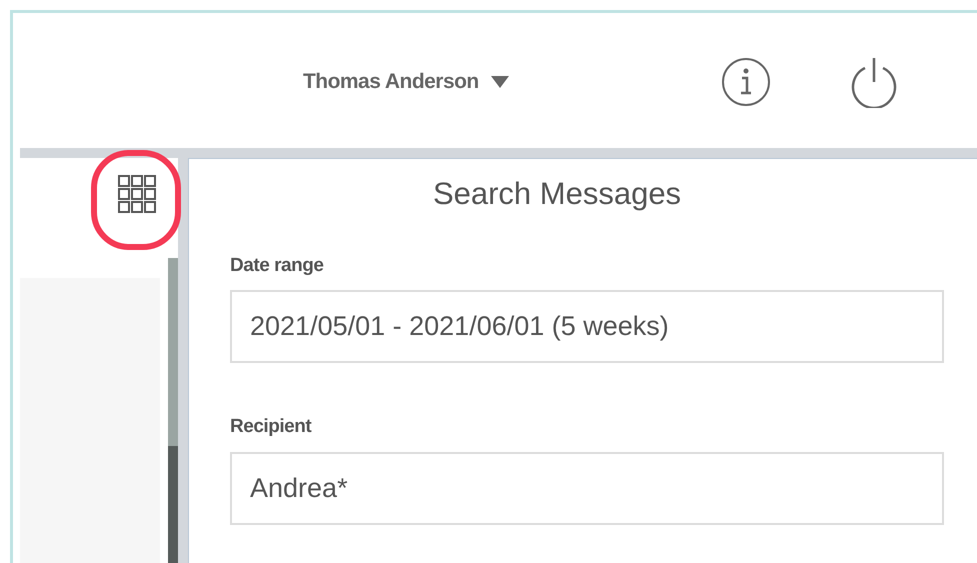 The image size is (977, 563). Describe the element at coordinates (137, 194) in the screenshot. I see `apps-grid-icon` at that location.